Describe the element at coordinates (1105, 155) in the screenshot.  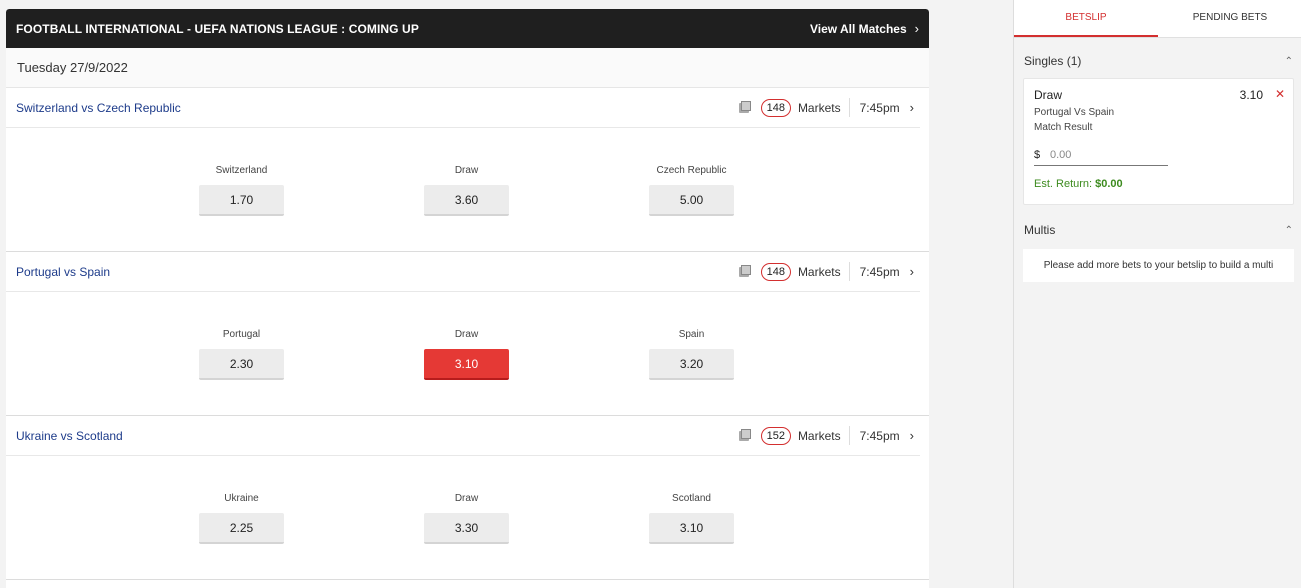
I see `stake-input` at that location.